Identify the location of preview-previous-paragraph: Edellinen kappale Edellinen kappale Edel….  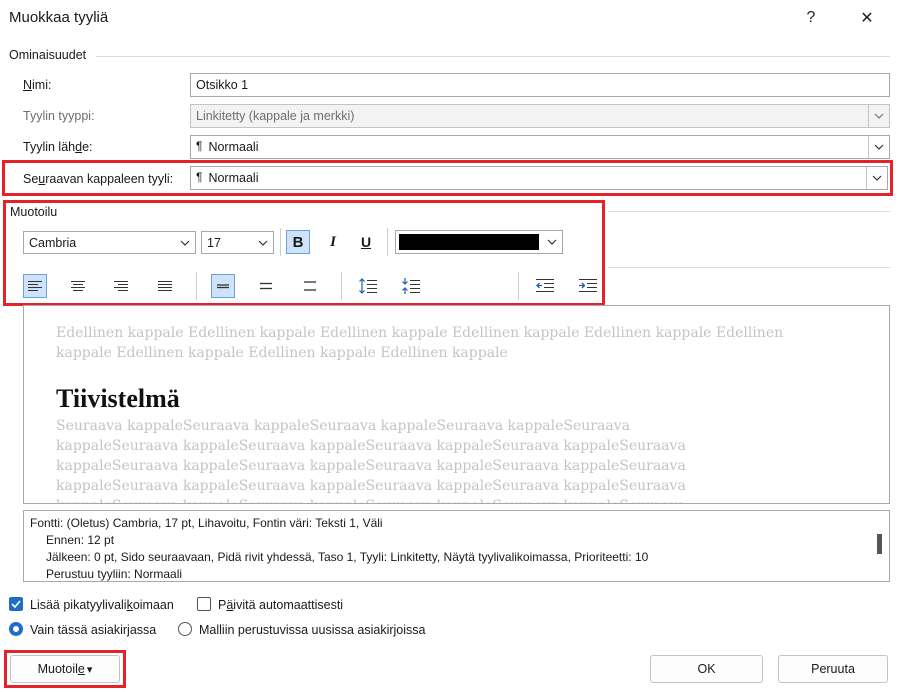
(420, 343).